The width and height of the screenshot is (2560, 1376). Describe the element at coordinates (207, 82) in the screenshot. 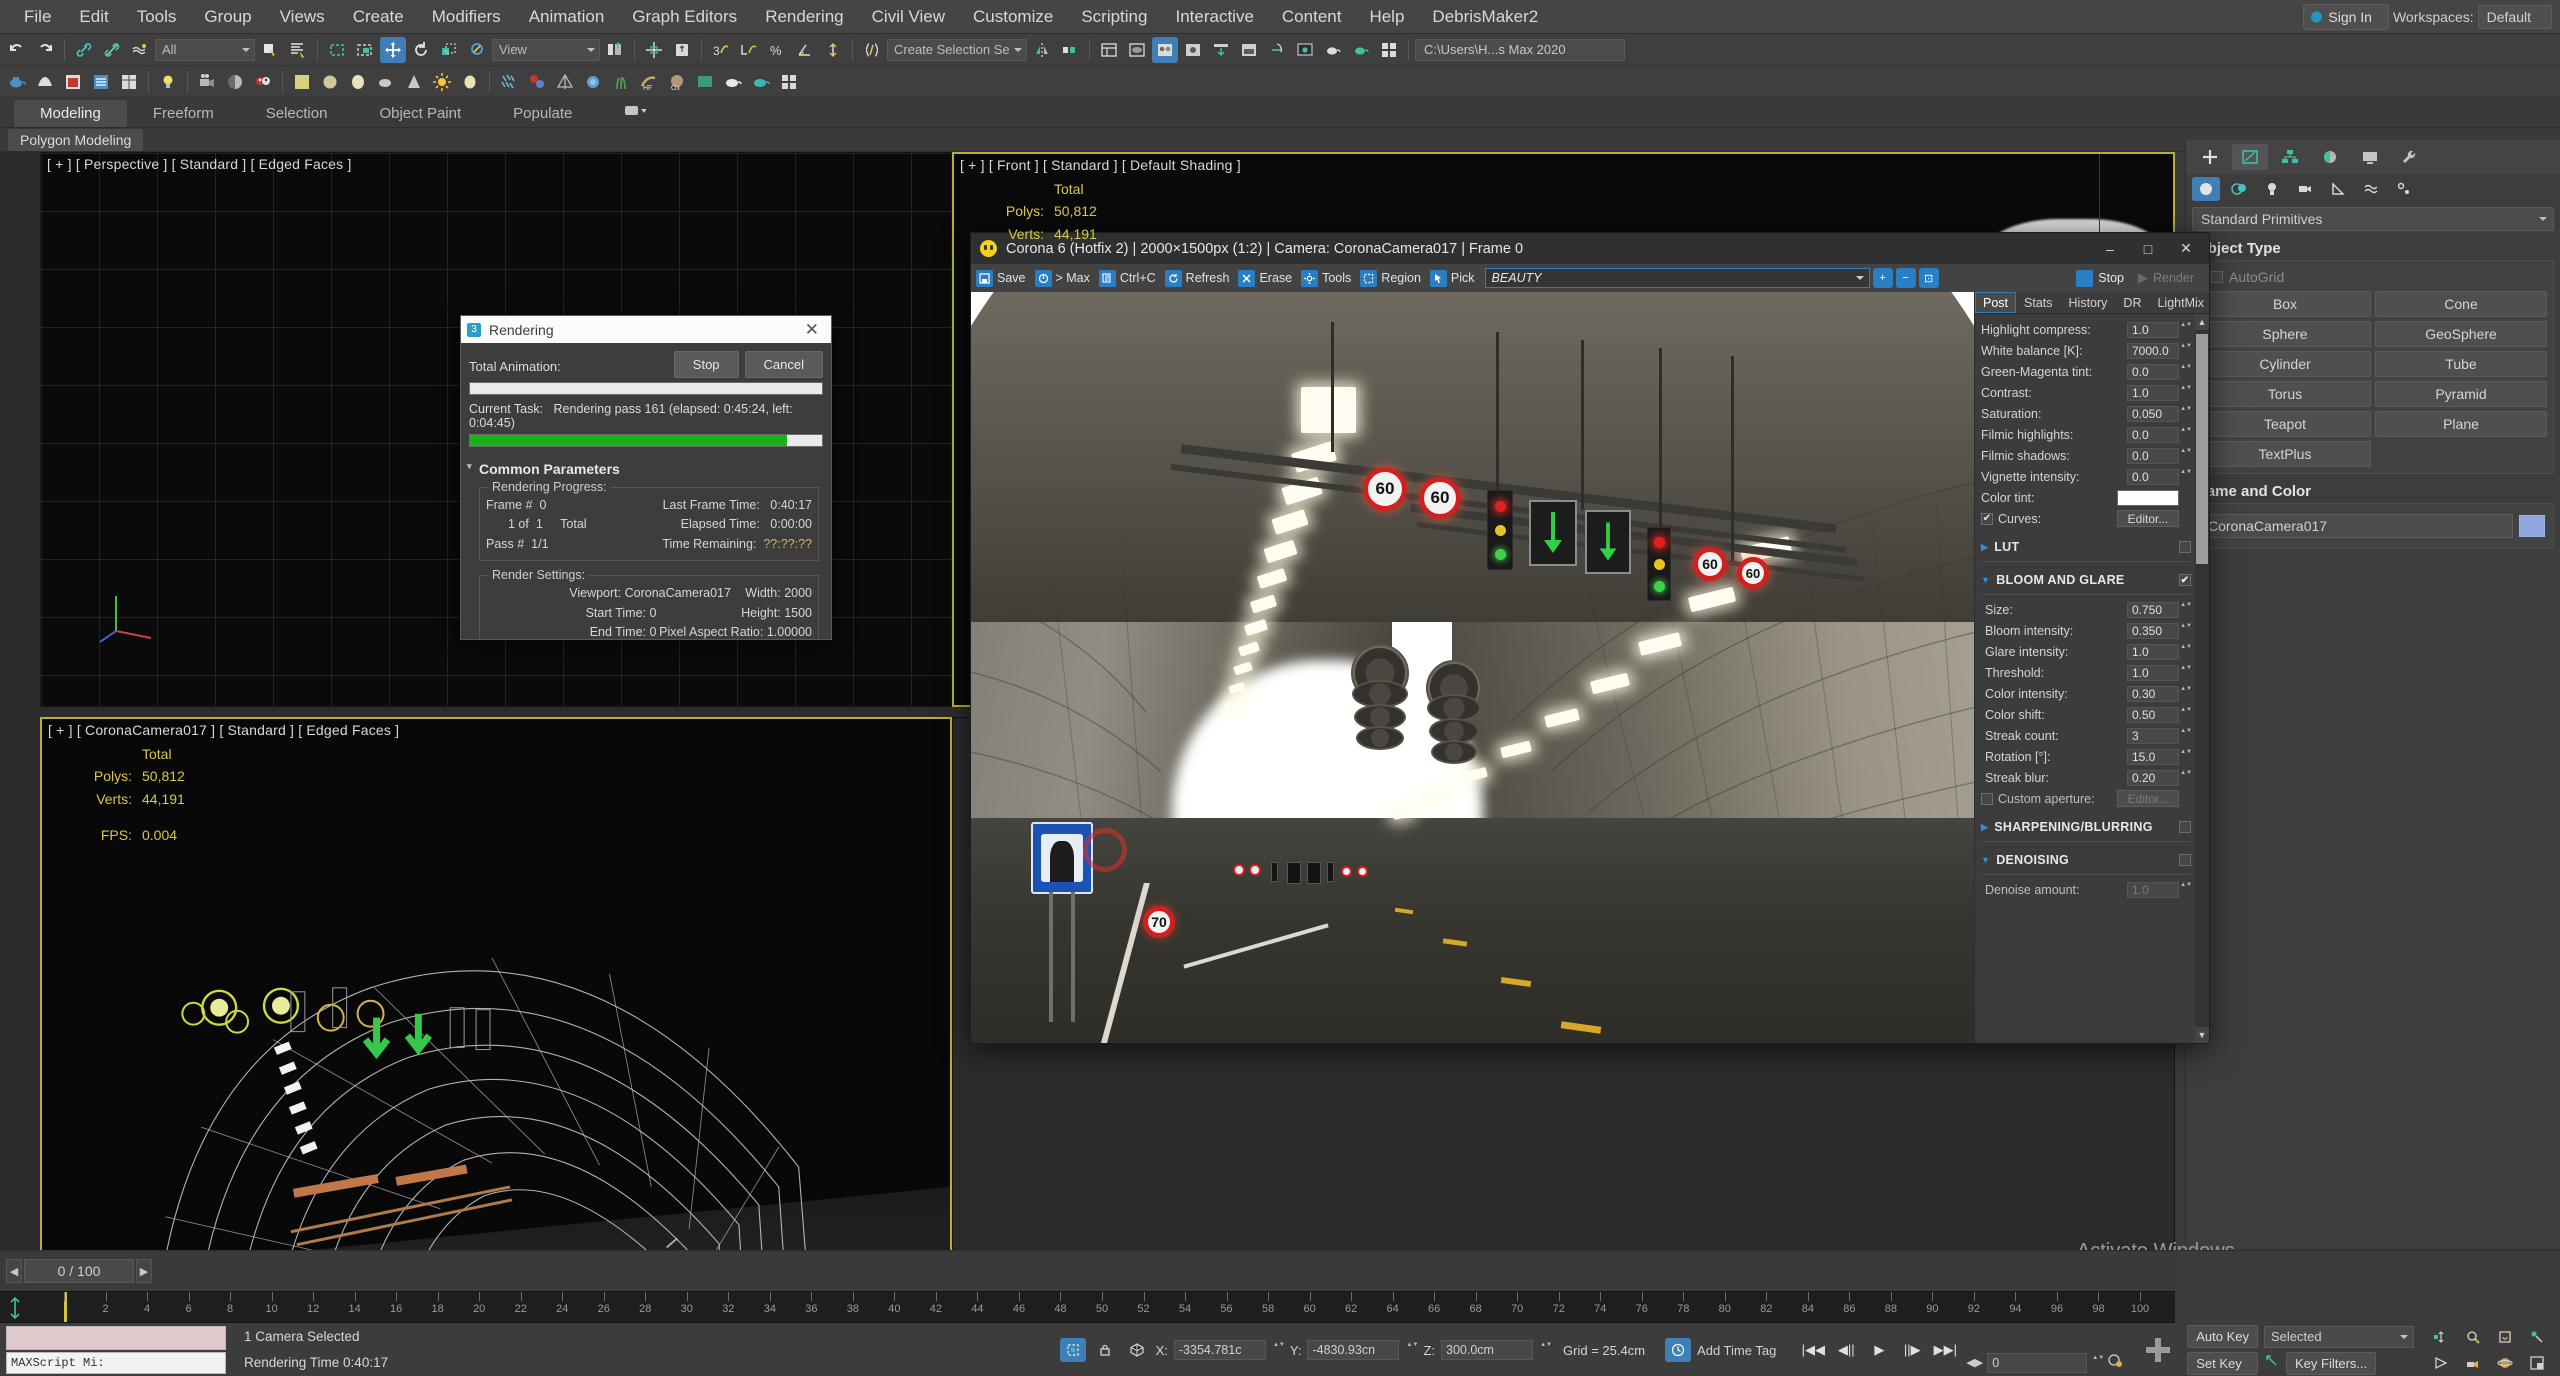

I see `camera-icon` at that location.